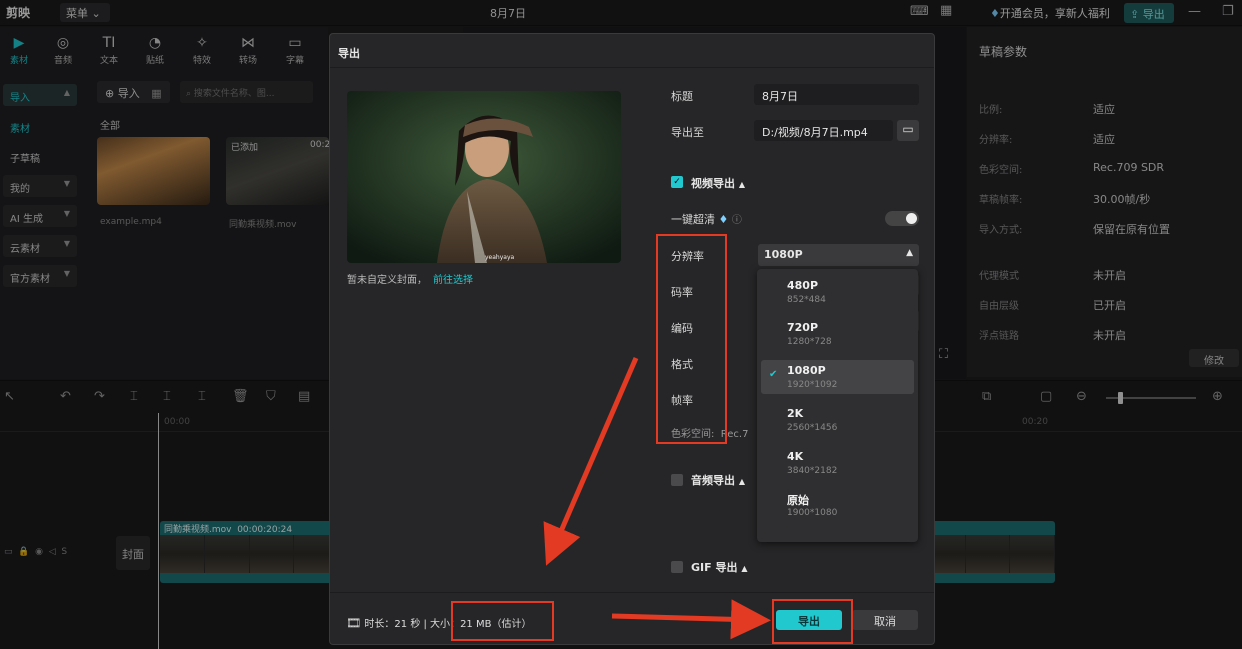 This screenshot has width=1242, height=649. I want to click on arrow-down-to-size, so click(591, 461).